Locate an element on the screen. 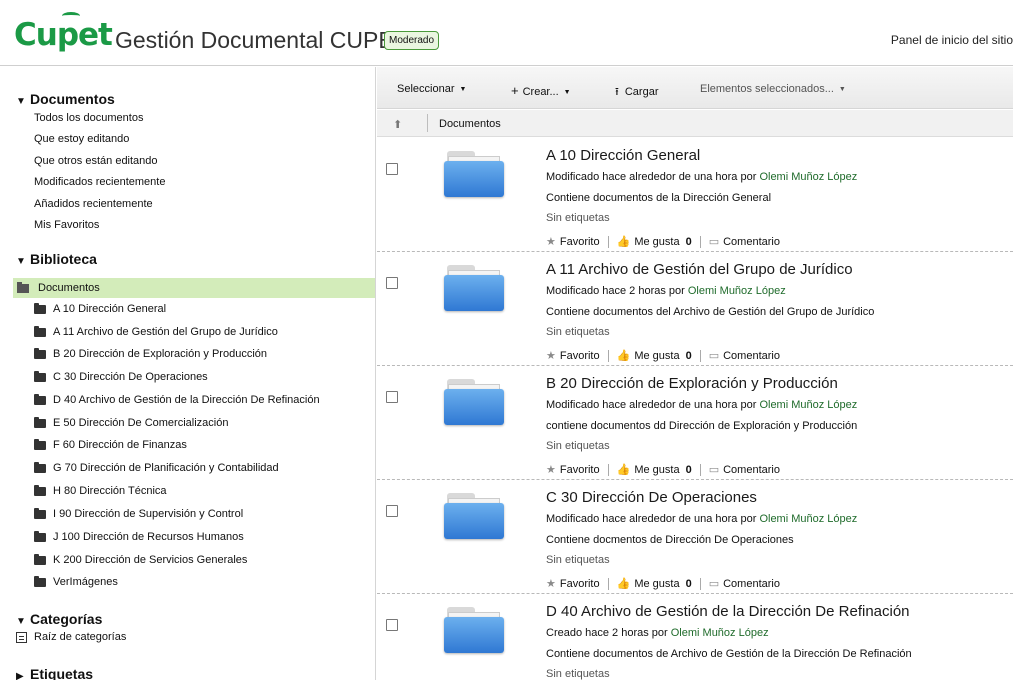 Image resolution: width=1013 pixels, height=680 pixels. tree-folder-c30: C 30 Dirección De Operaciones is located at coordinates (121, 376).